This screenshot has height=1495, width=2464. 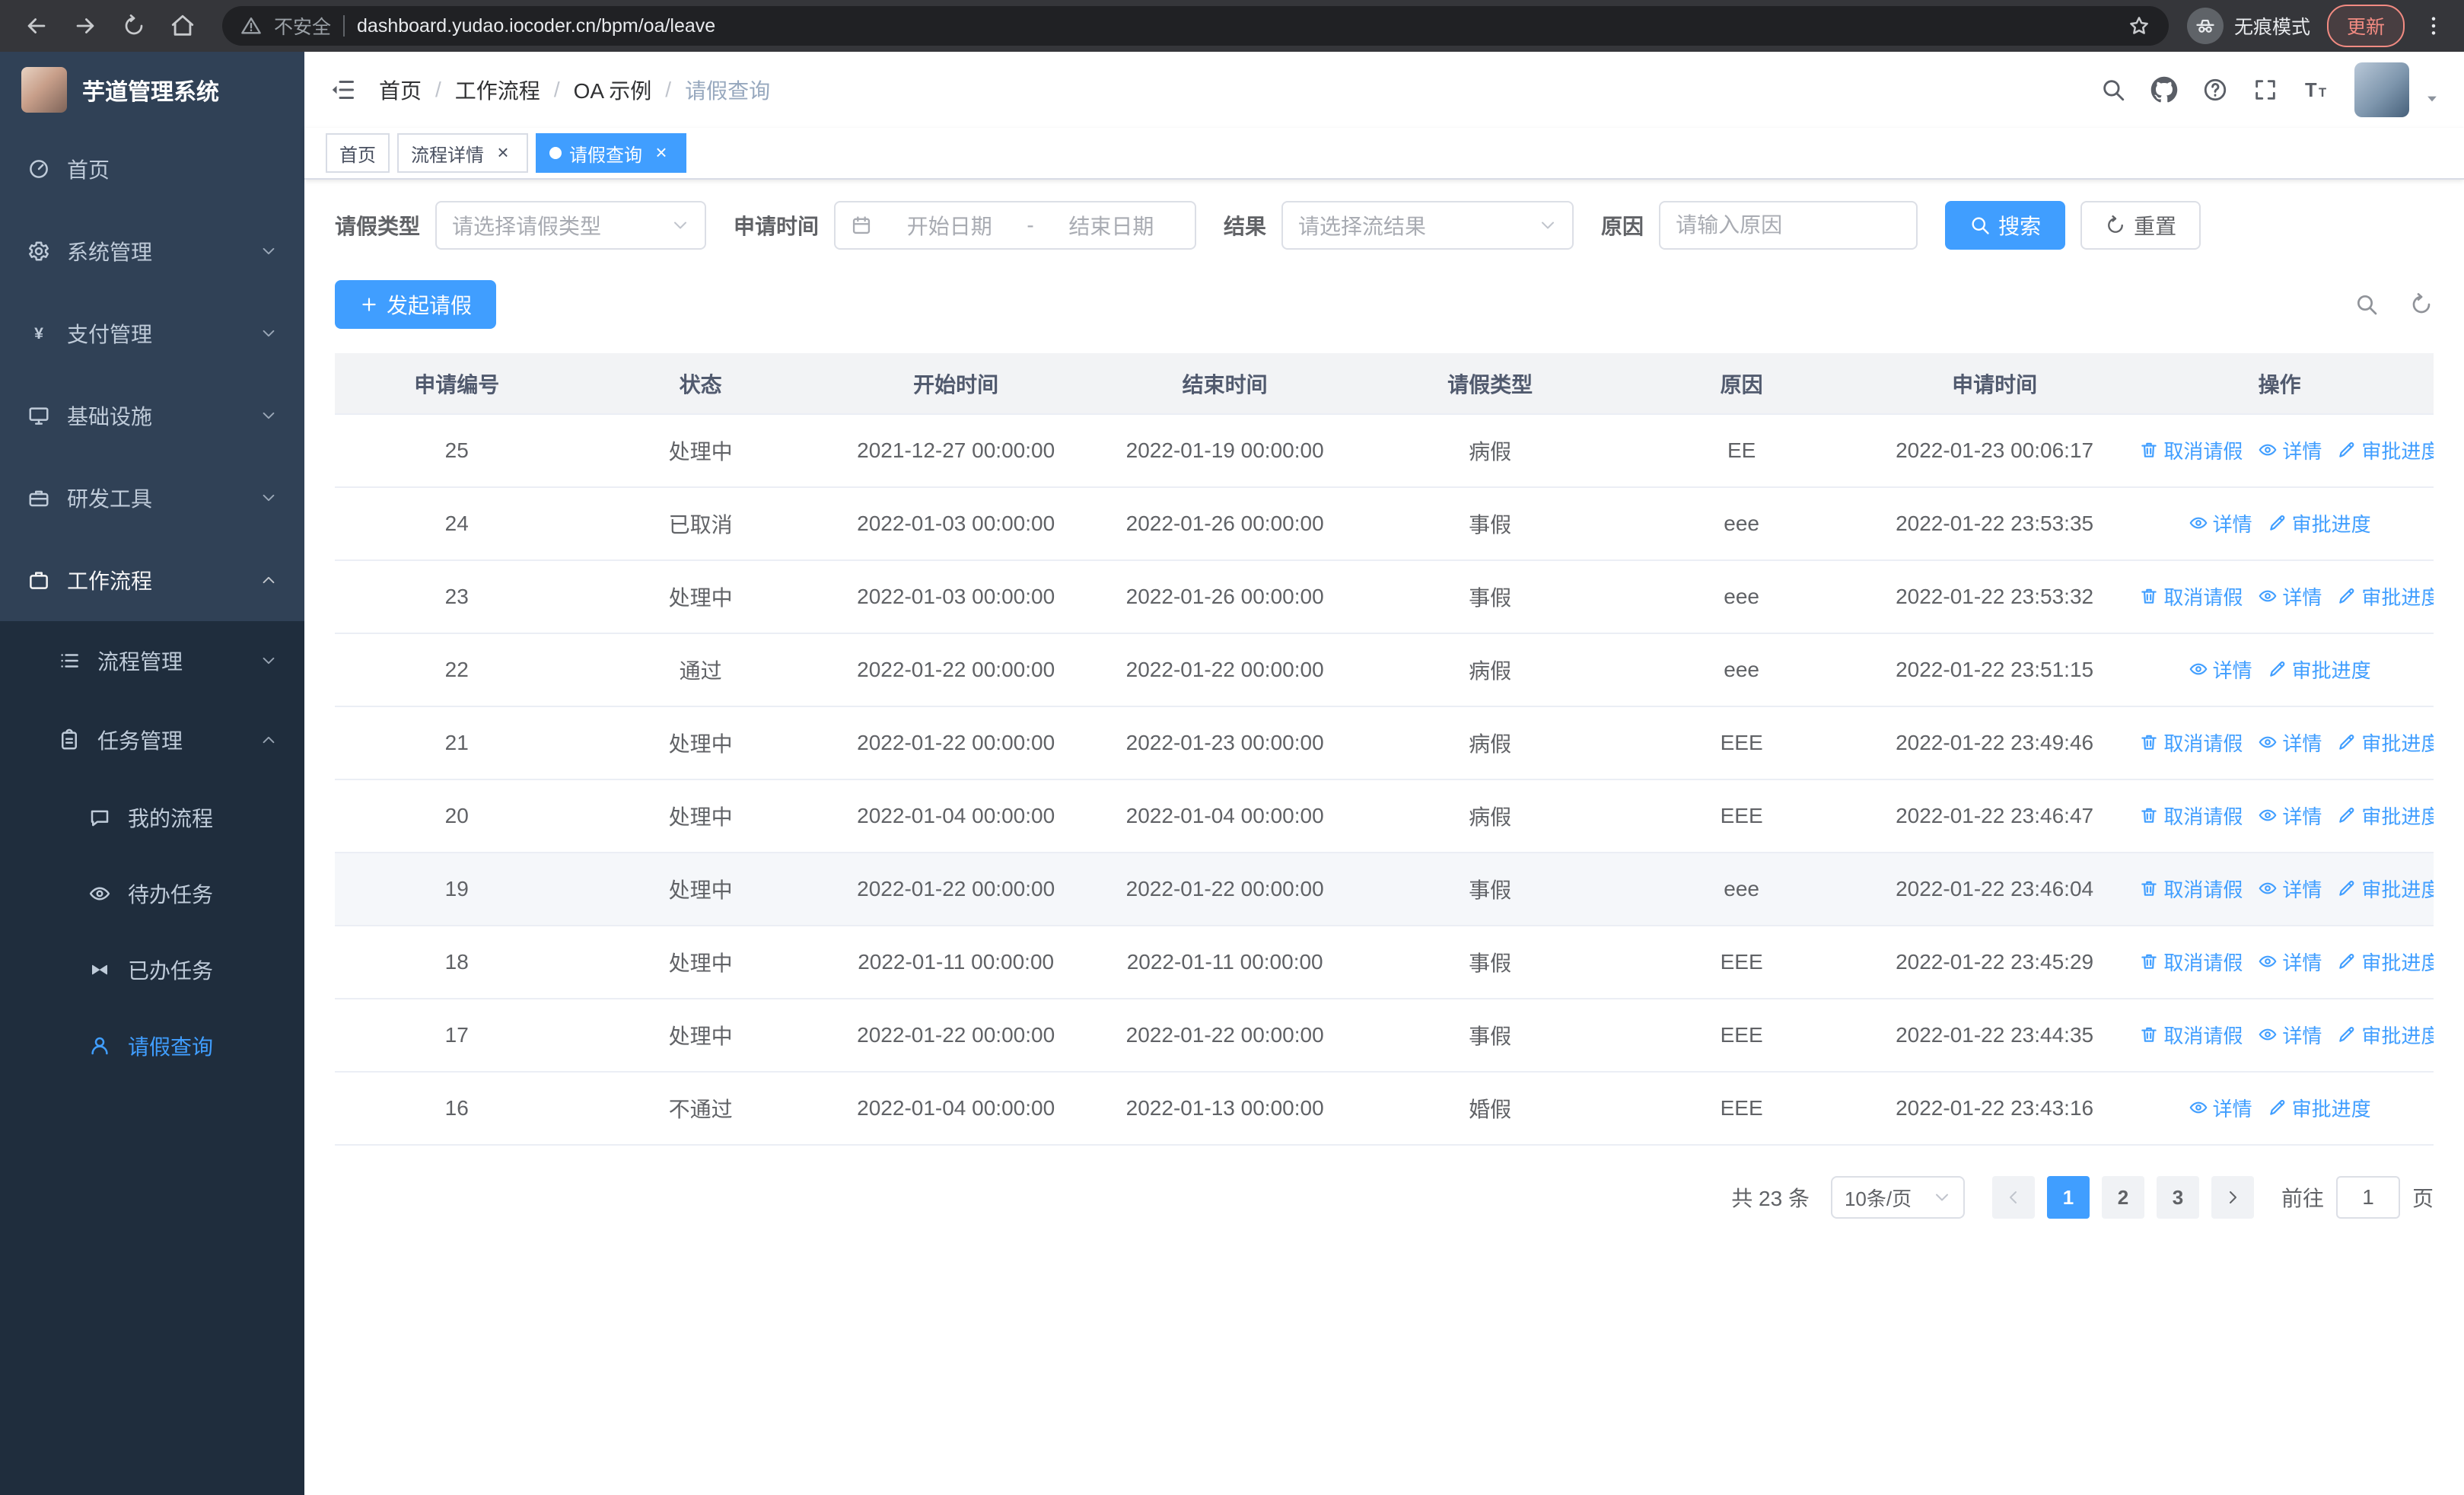 I want to click on cell-end-time: 2022-01-22 00:00:00, so click(x=1225, y=890).